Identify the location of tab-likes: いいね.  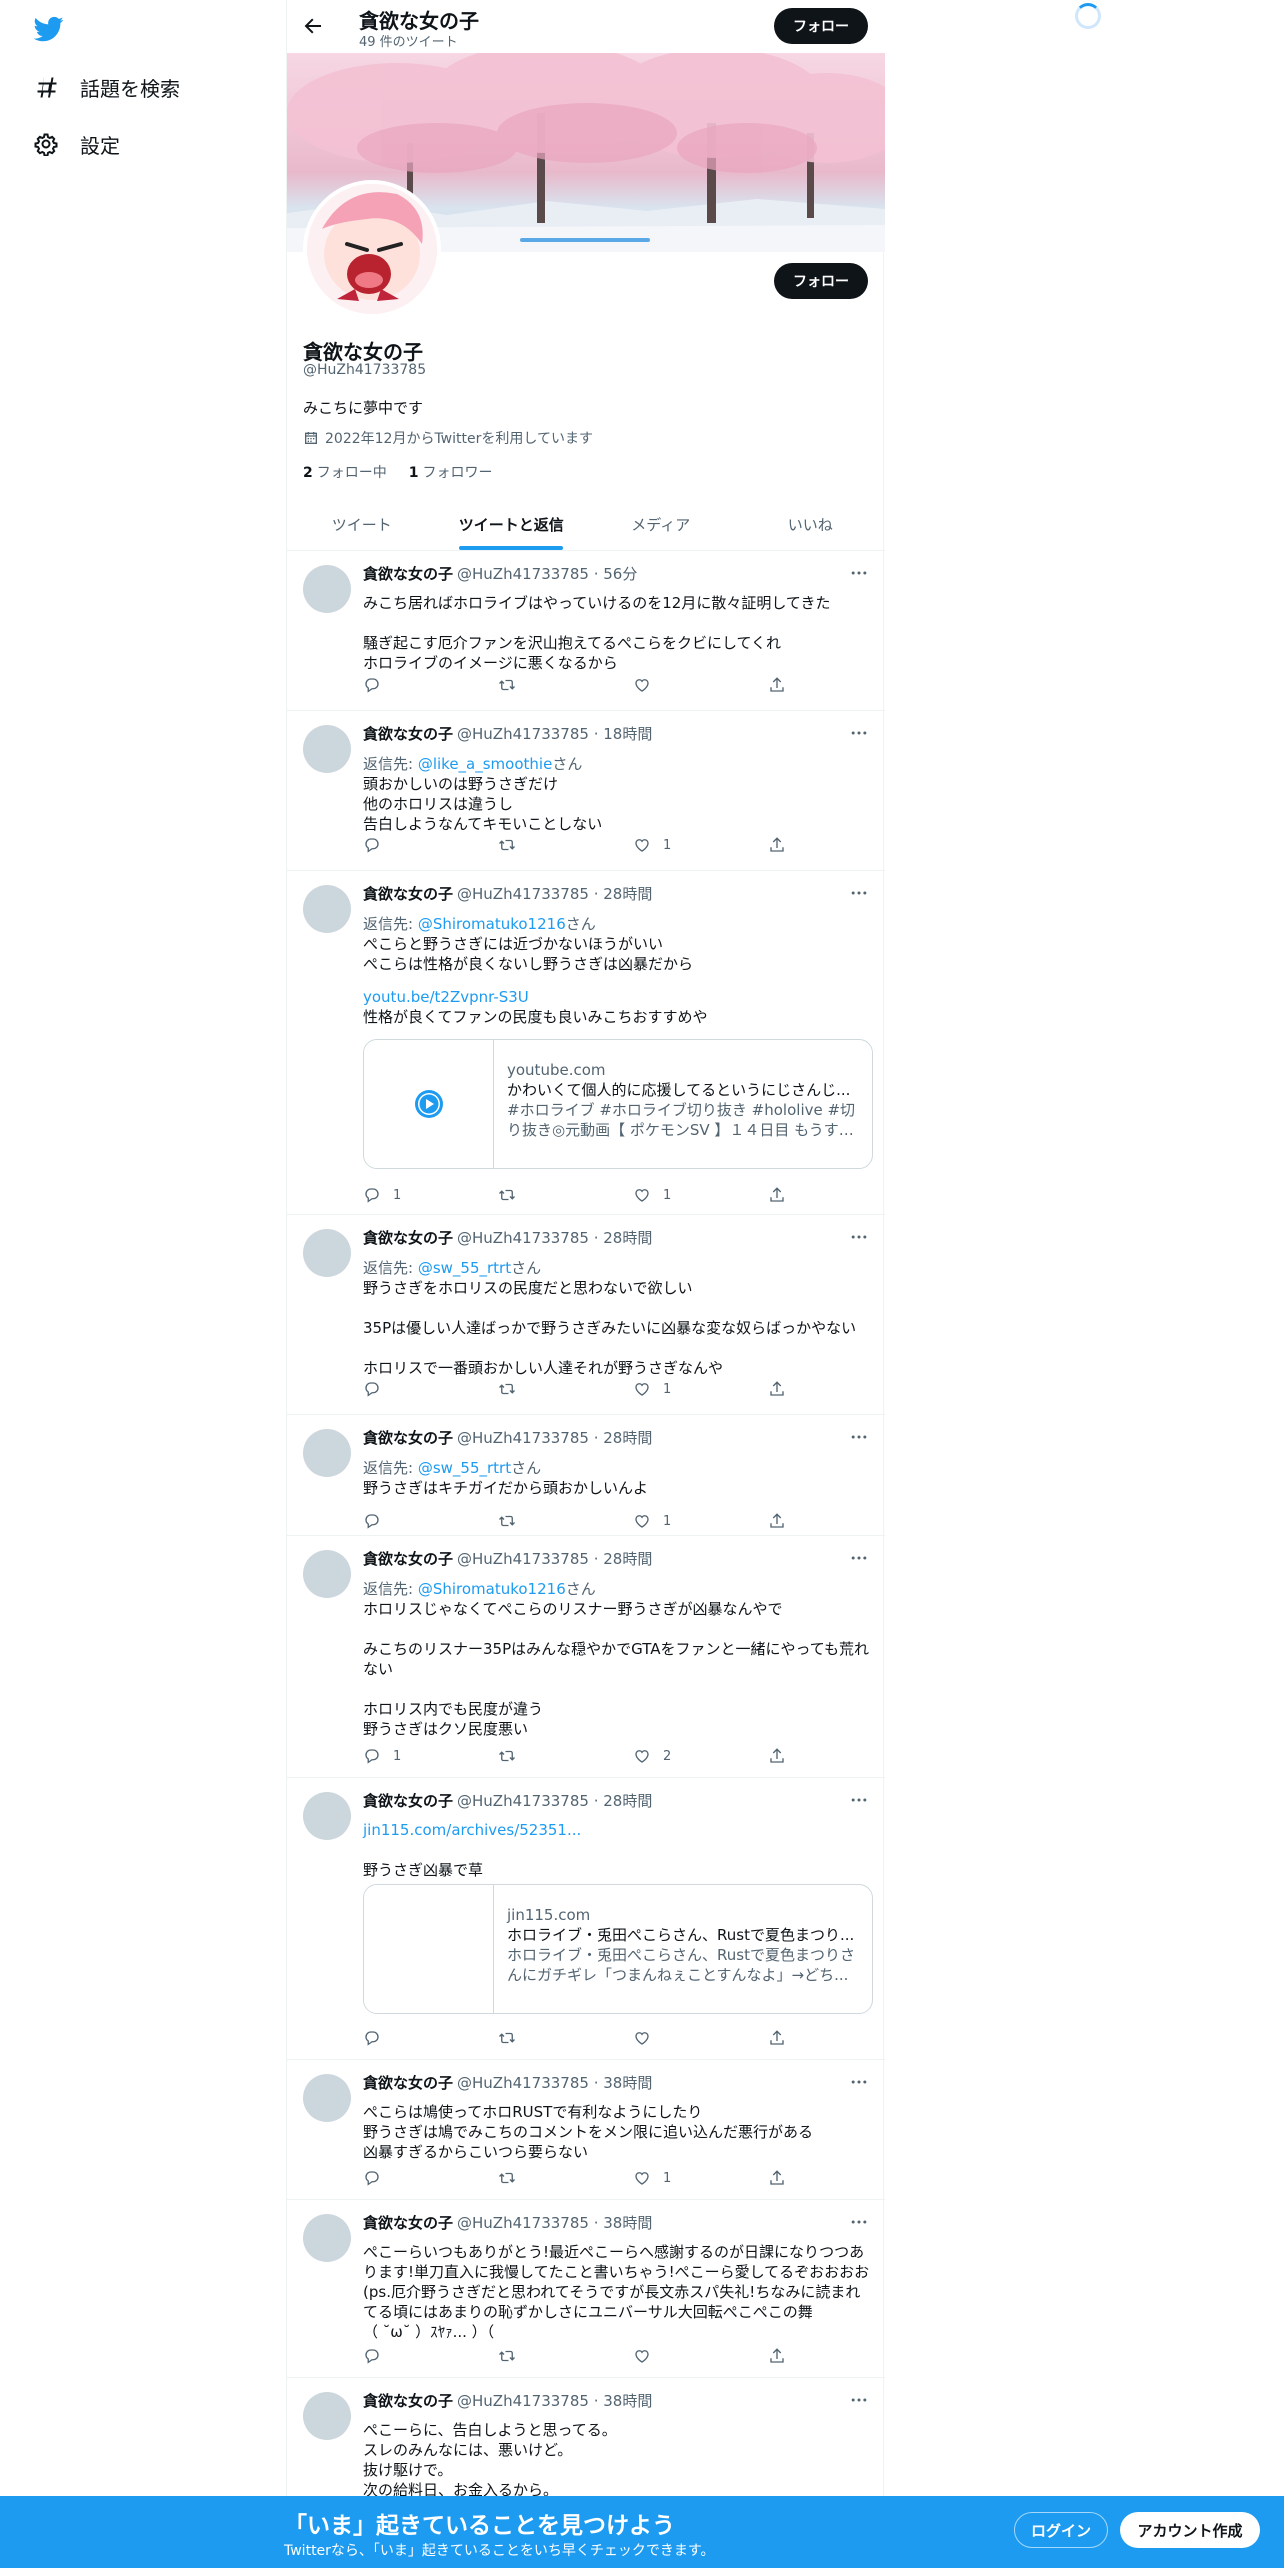
(811, 524).